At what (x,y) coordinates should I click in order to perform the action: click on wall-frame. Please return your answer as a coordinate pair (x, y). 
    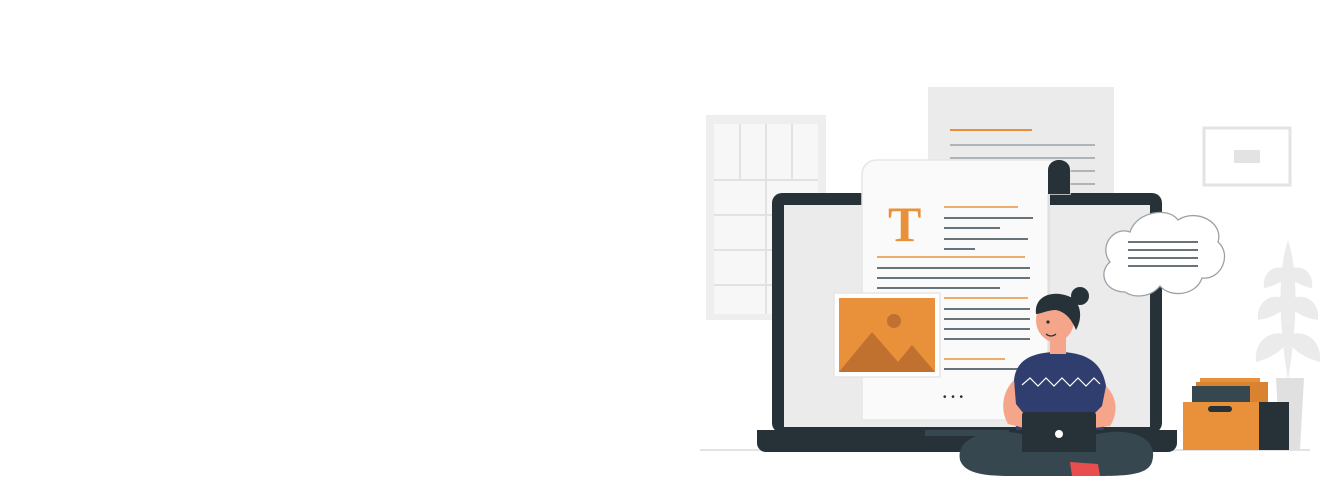
    Looking at the image, I should click on (1247, 156).